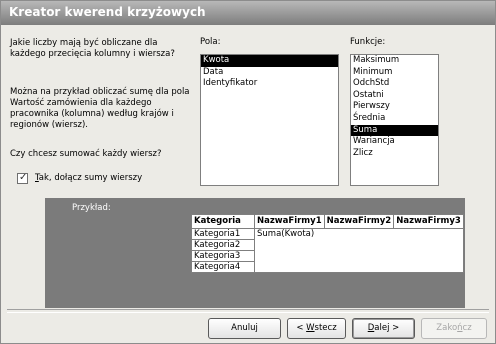  What do you see at coordinates (223, 256) in the screenshot?
I see `example-row-label: Kategoria3` at bounding box center [223, 256].